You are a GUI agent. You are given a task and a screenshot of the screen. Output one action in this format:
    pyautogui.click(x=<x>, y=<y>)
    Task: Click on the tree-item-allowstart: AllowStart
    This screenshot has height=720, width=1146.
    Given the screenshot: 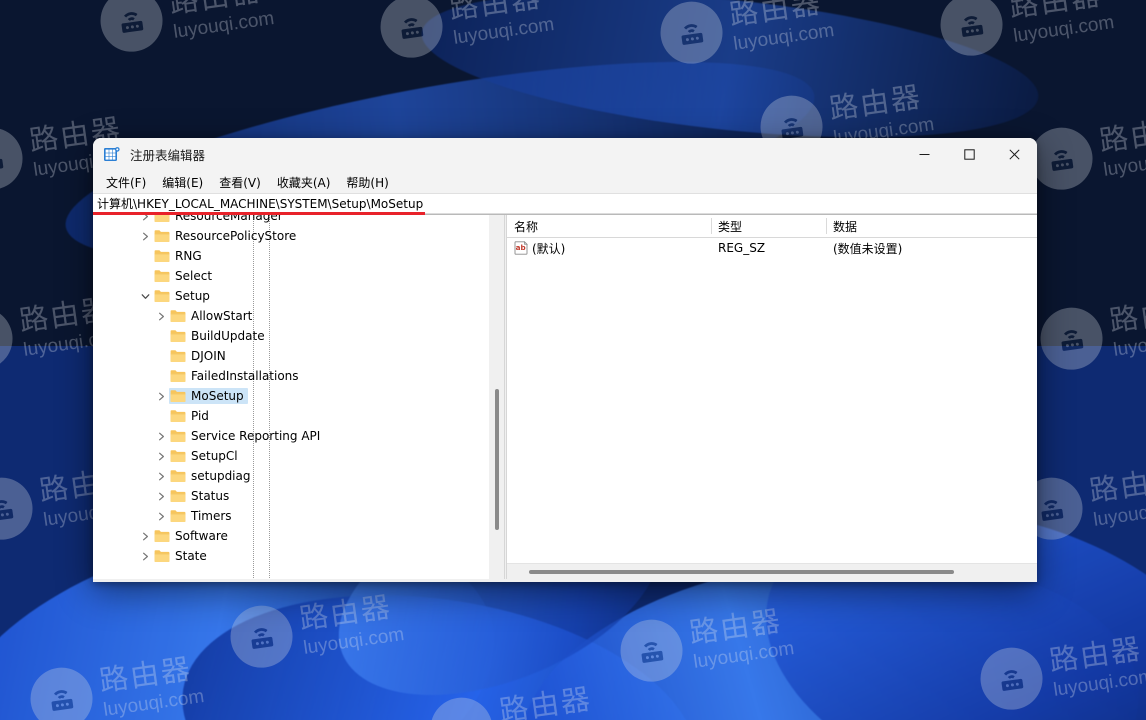 What is the action you would take?
    pyautogui.click(x=291, y=316)
    